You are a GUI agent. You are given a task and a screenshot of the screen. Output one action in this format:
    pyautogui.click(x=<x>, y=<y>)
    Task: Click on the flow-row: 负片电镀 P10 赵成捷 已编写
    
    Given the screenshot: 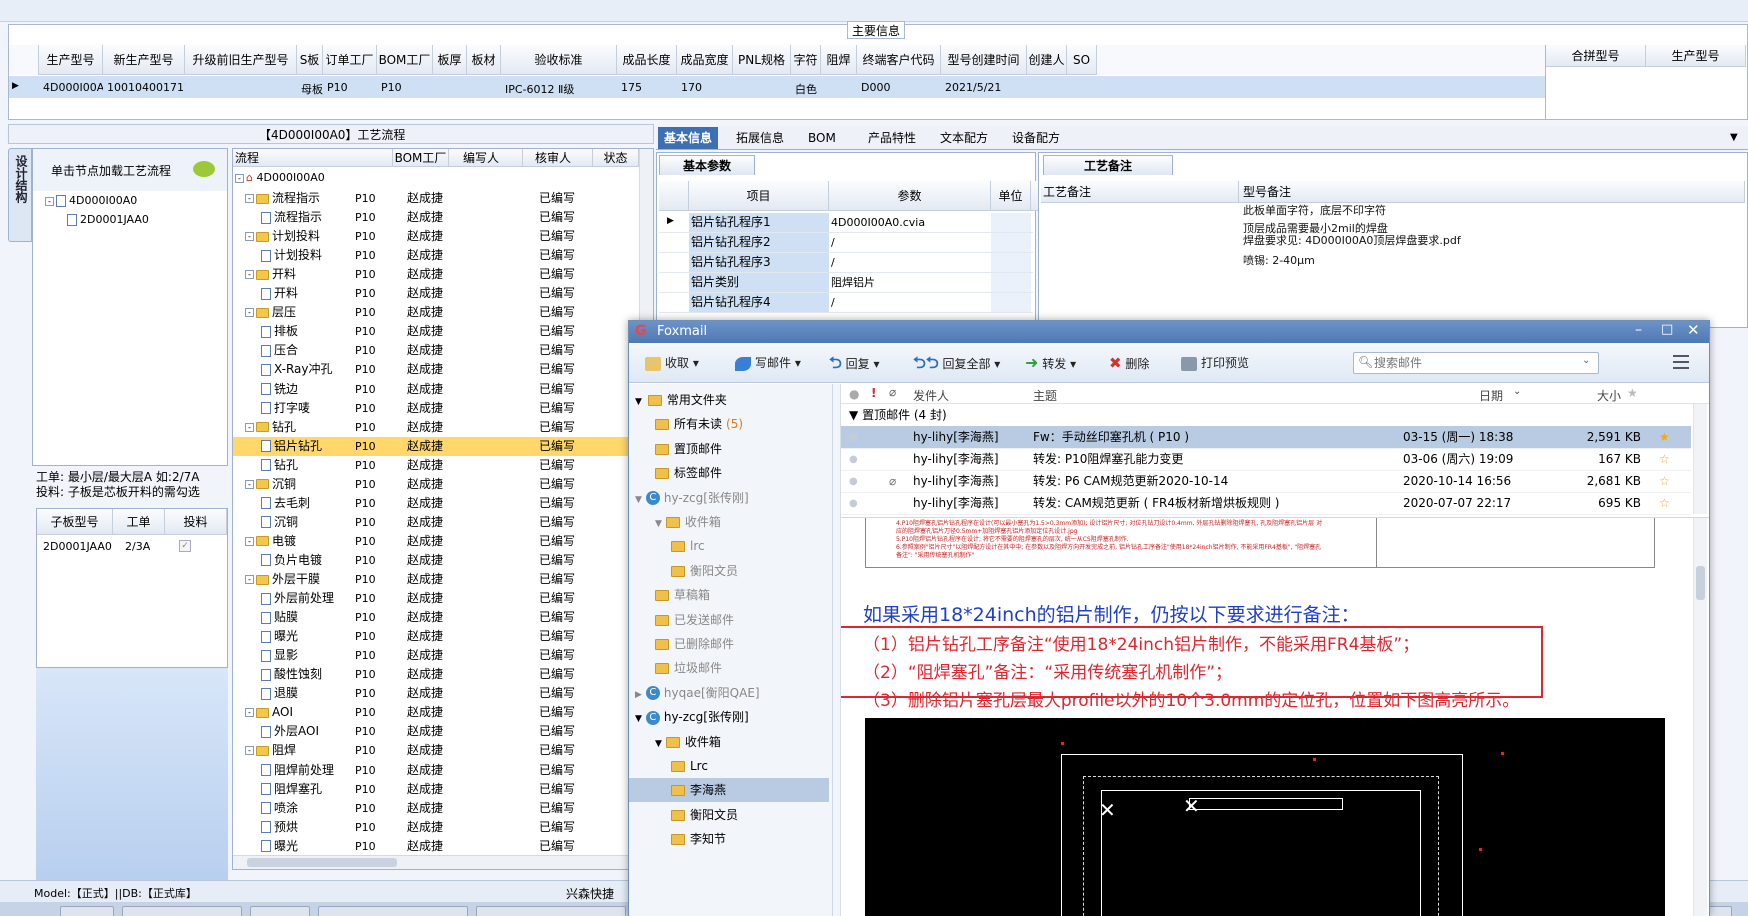 What is the action you would take?
    pyautogui.click(x=433, y=560)
    